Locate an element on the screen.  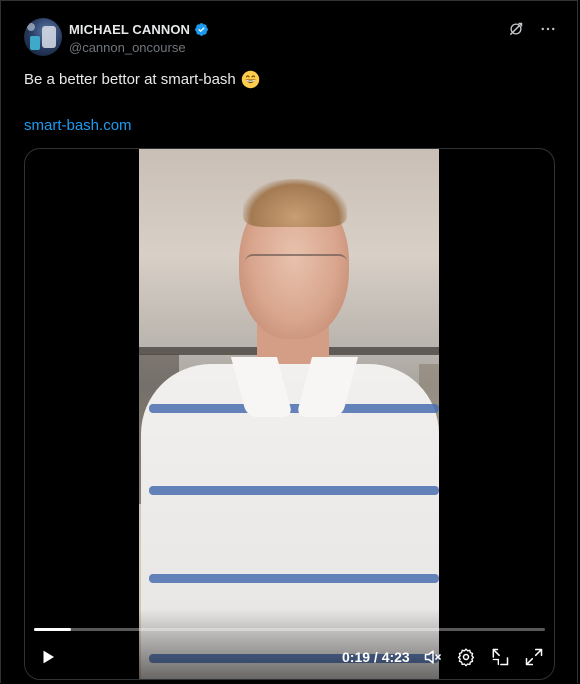
fullscreen-icon is located at coordinates (534, 657).